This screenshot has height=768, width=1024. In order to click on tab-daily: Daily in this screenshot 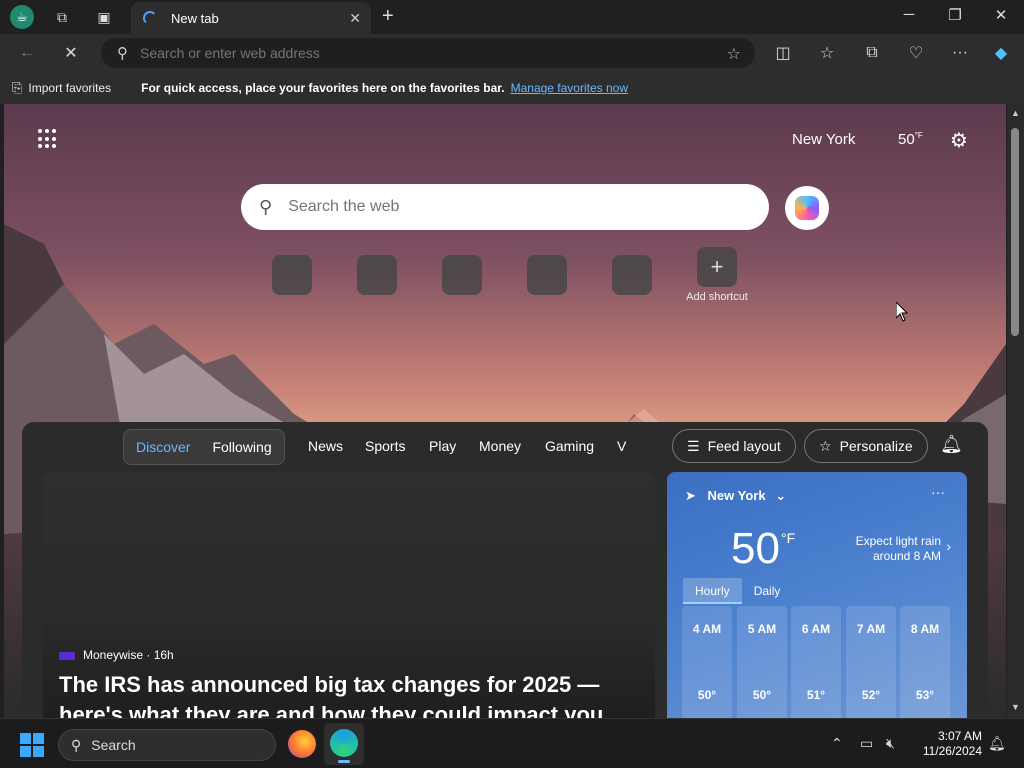, I will do `click(767, 591)`.